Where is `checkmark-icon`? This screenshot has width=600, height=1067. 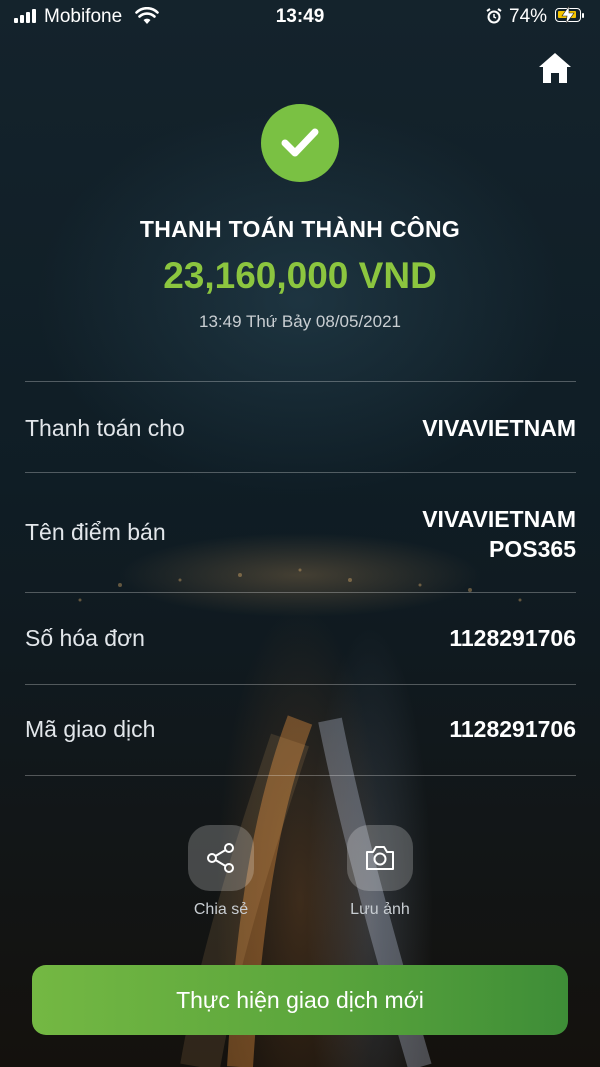
checkmark-icon is located at coordinates (300, 142).